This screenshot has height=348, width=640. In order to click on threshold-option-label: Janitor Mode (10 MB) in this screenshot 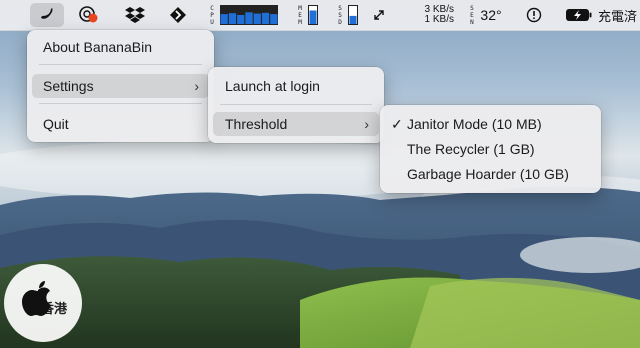, I will do `click(474, 124)`.